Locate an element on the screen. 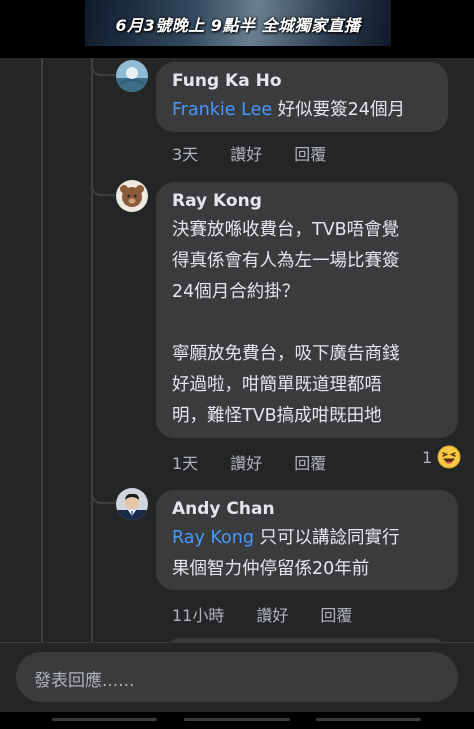  comment-line: 寧願放免費台，吸下廣告商錢 is located at coordinates (286, 354).